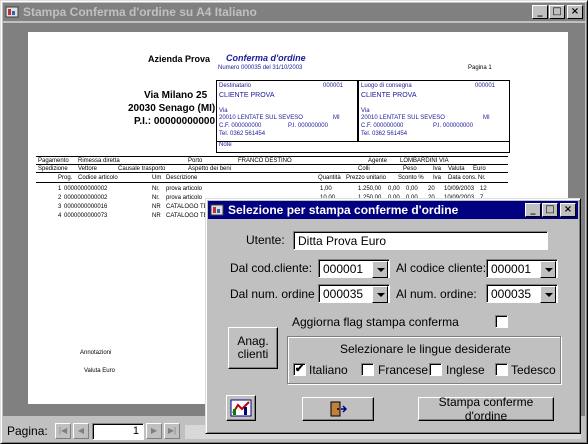  What do you see at coordinates (63, 431) in the screenshot?
I see `first-page-button: |◀` at bounding box center [63, 431].